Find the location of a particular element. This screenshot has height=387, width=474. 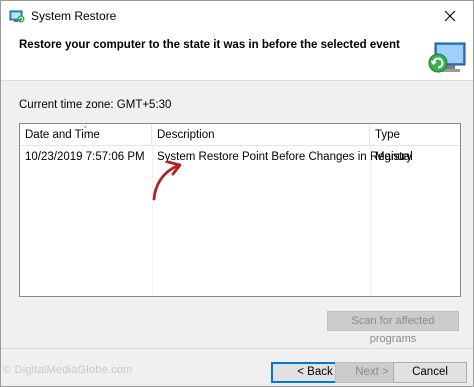

system-restore-app-icon is located at coordinates (17, 16).